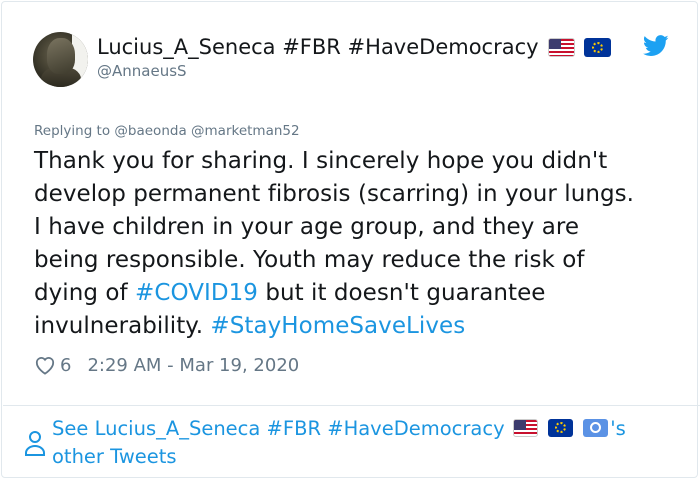 This screenshot has width=700, height=480. I want to click on tweet-line-text: dying of, so click(85, 293).